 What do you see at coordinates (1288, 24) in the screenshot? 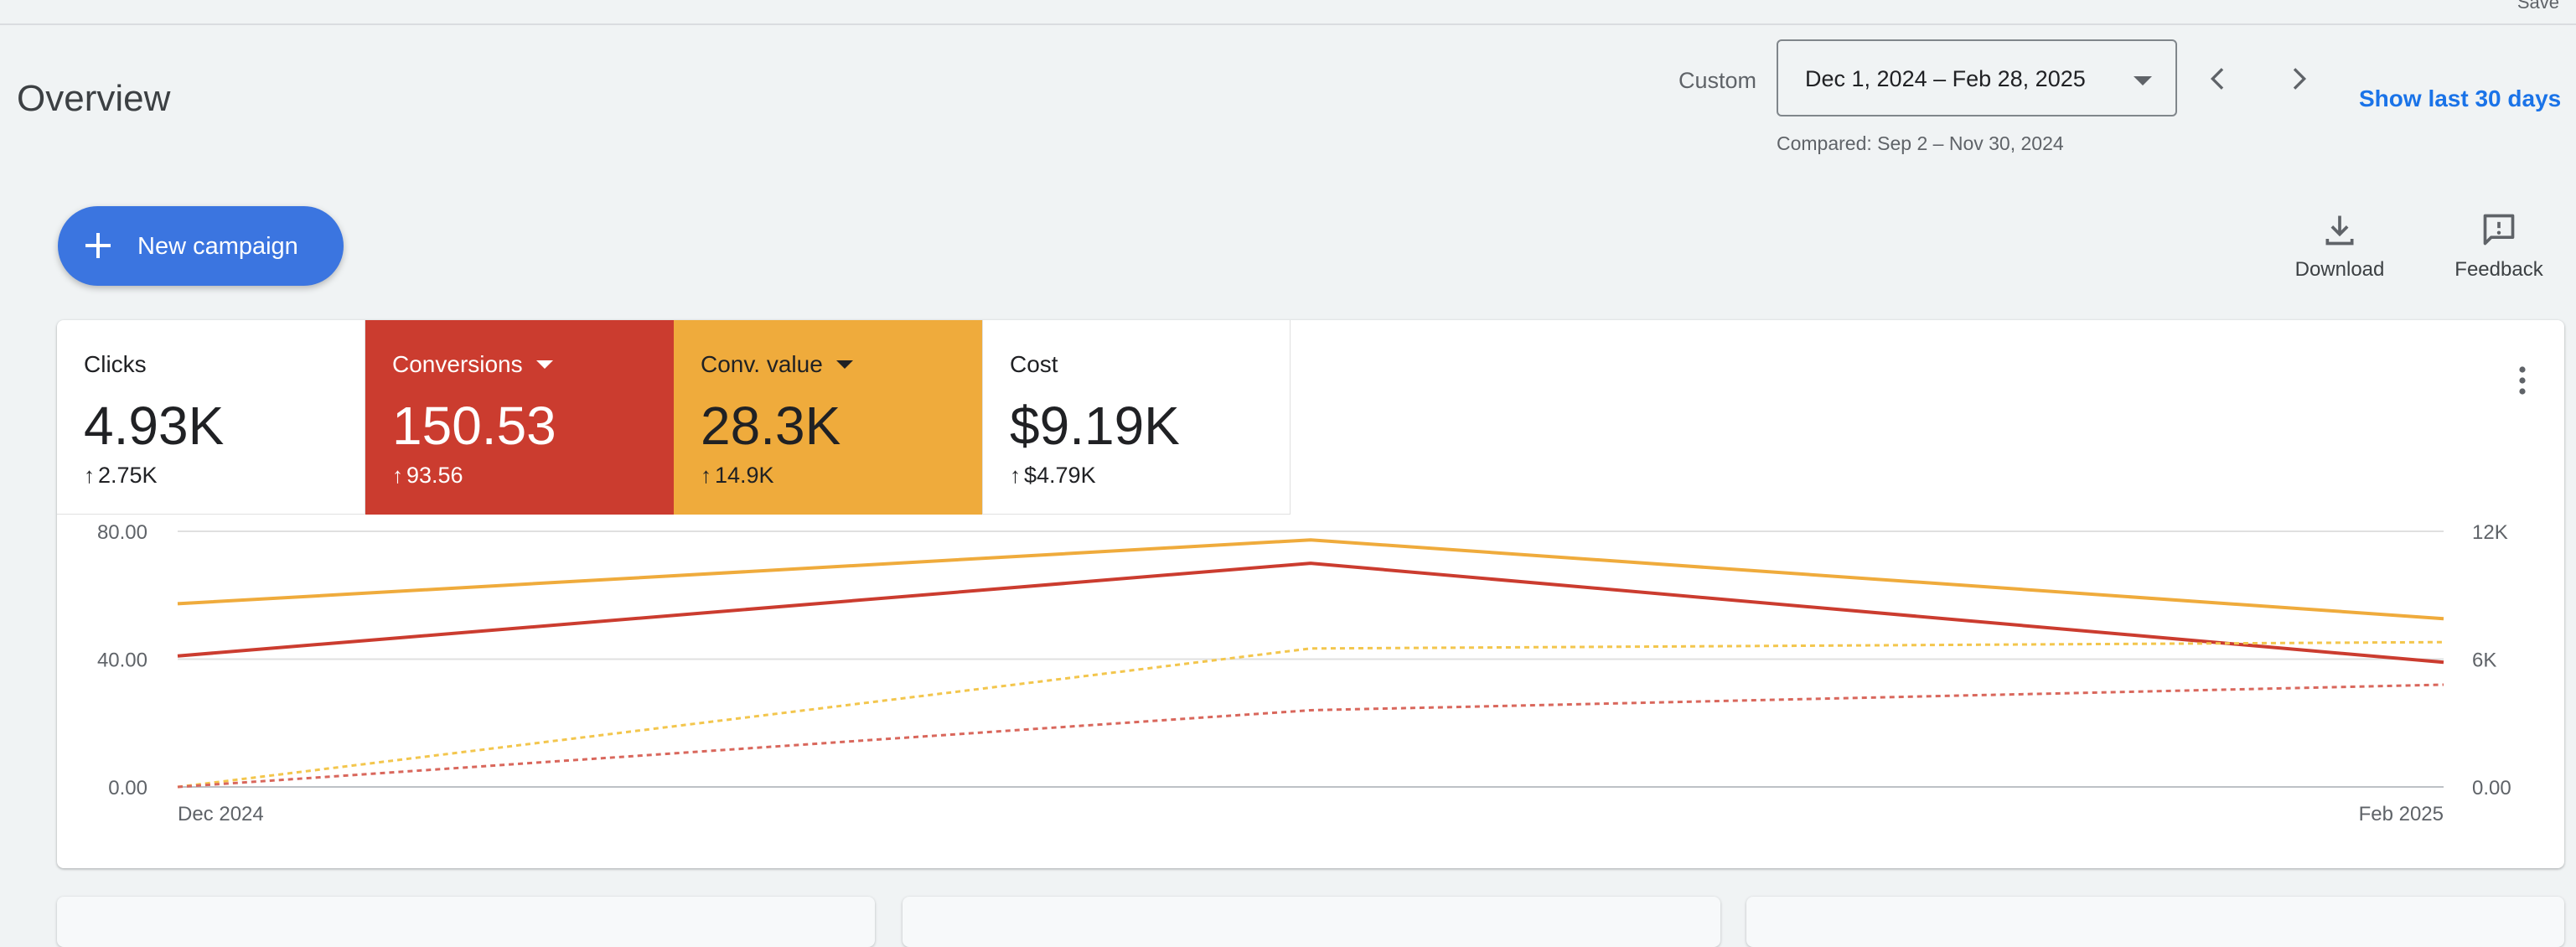
I see `top-divider` at bounding box center [1288, 24].